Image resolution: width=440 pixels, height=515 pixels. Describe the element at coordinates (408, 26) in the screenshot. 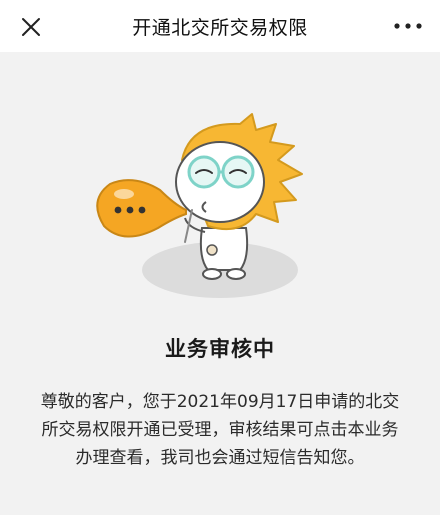

I see `more-icon` at that location.